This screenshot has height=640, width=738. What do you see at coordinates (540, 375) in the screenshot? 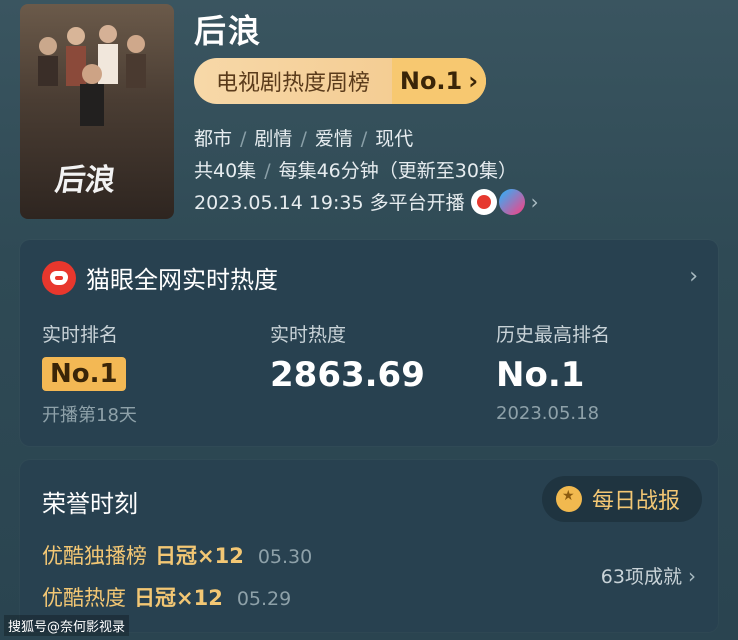
I see `history-best-value: No.1` at bounding box center [540, 375].